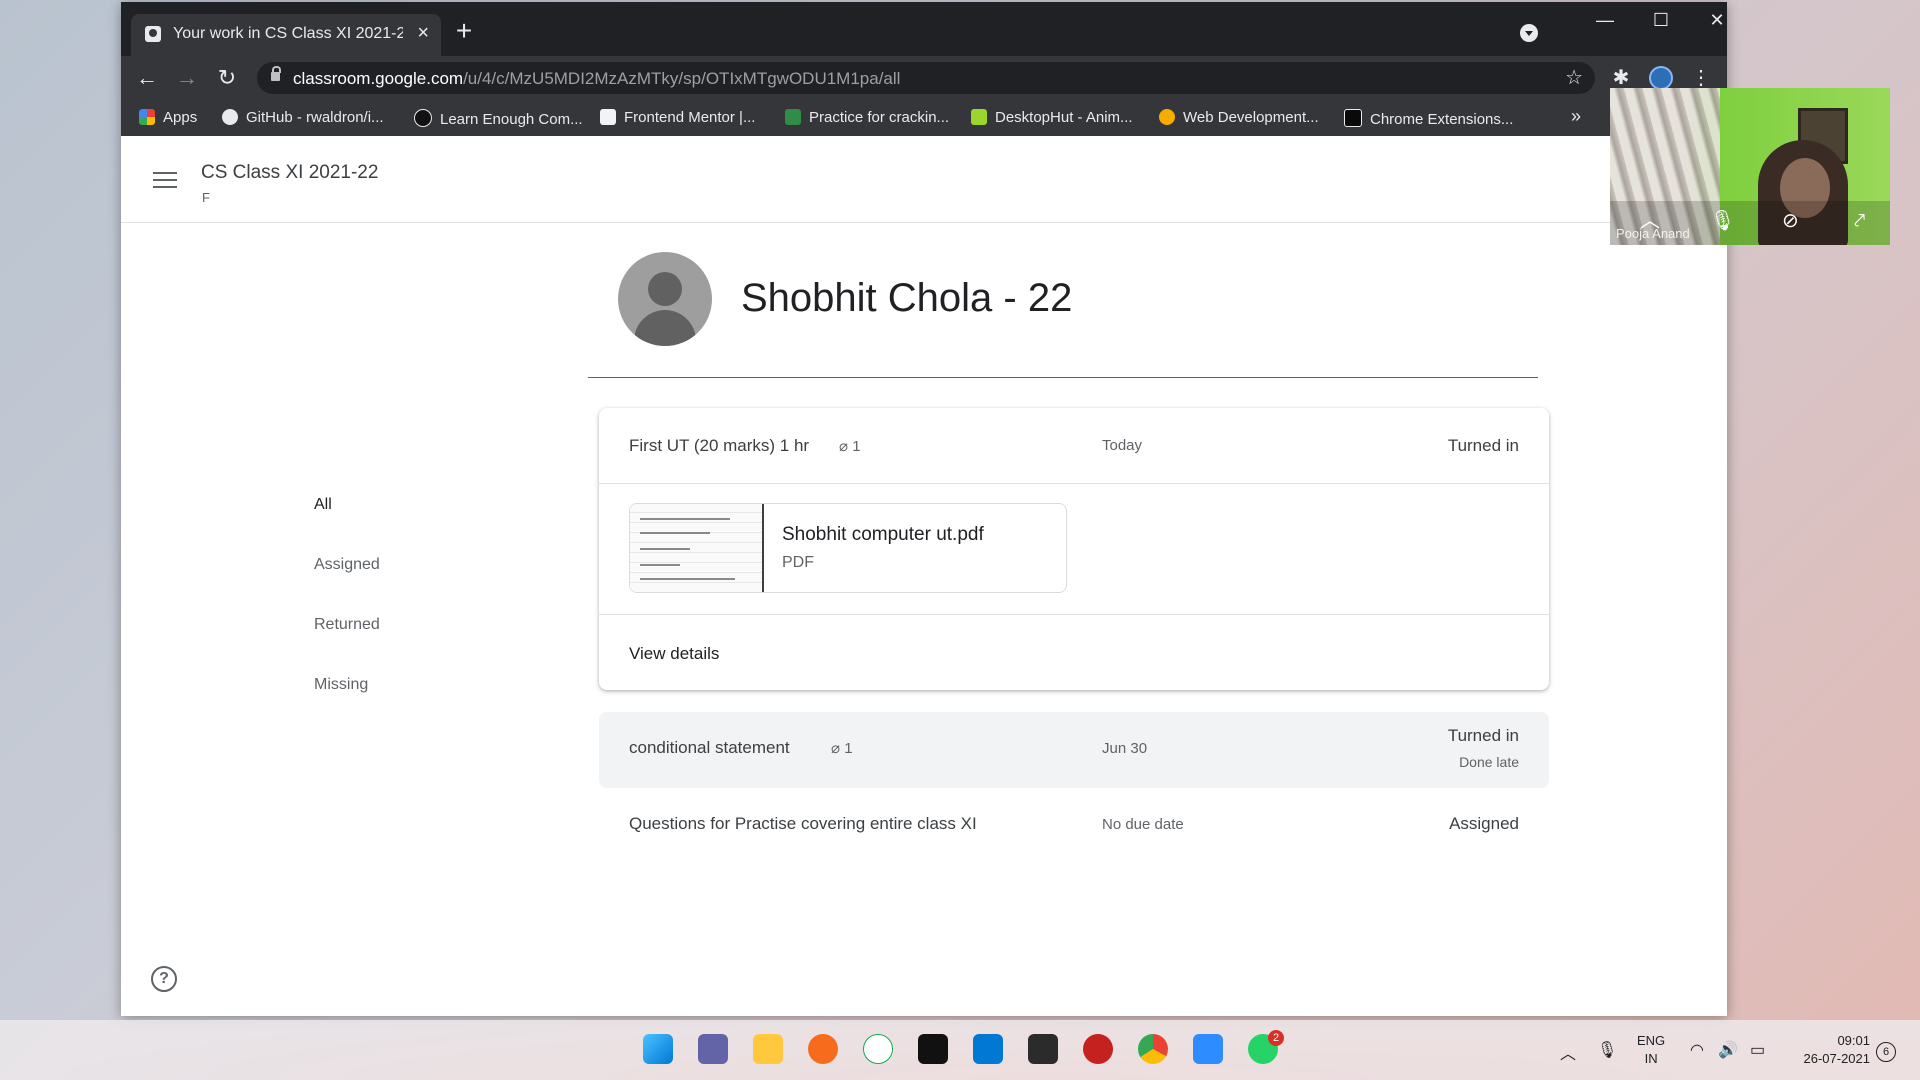  What do you see at coordinates (1353, 118) in the screenshot?
I see `dev-icon` at bounding box center [1353, 118].